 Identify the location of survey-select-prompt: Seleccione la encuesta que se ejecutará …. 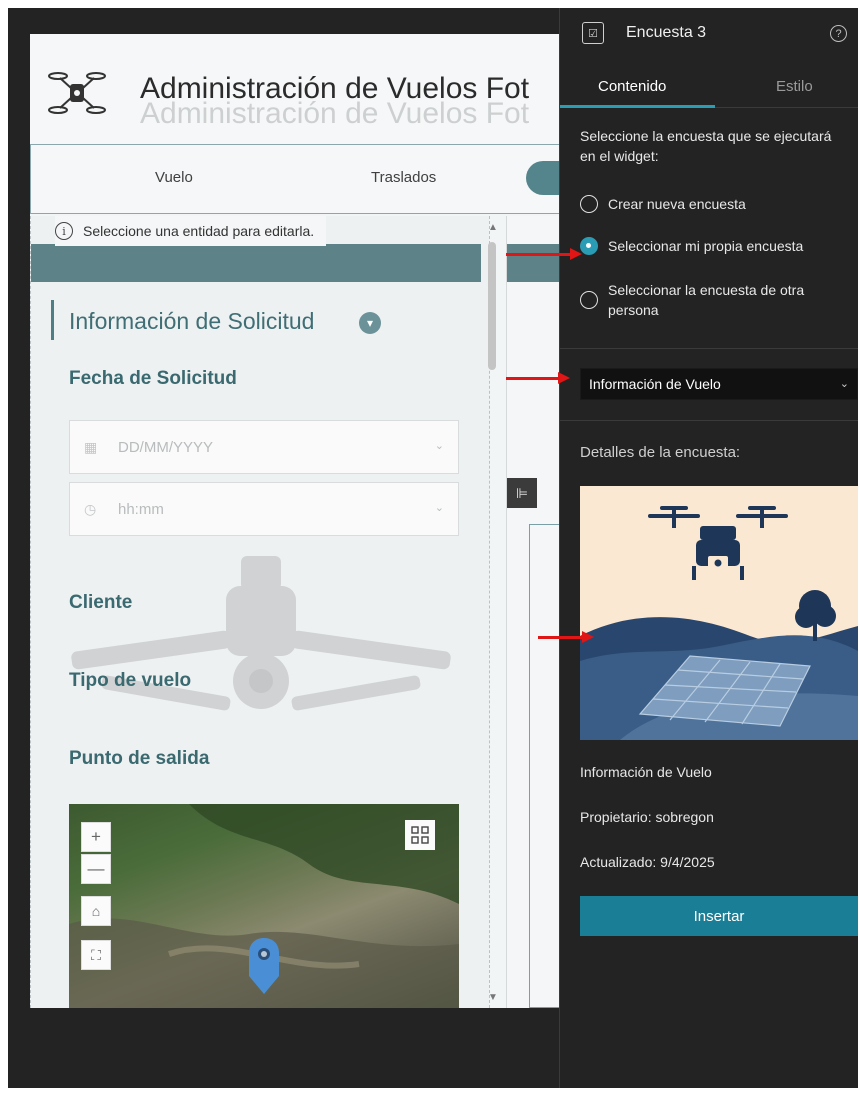
(706, 146).